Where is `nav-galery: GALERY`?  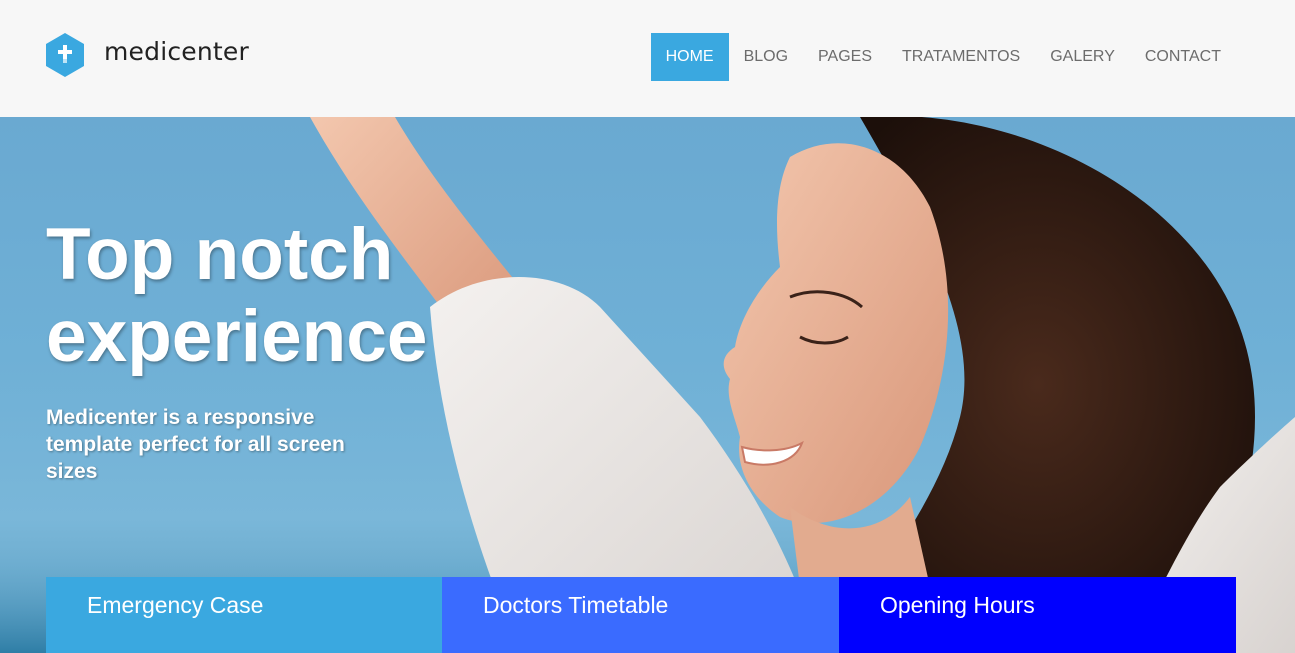
nav-galery: GALERY is located at coordinates (1082, 57).